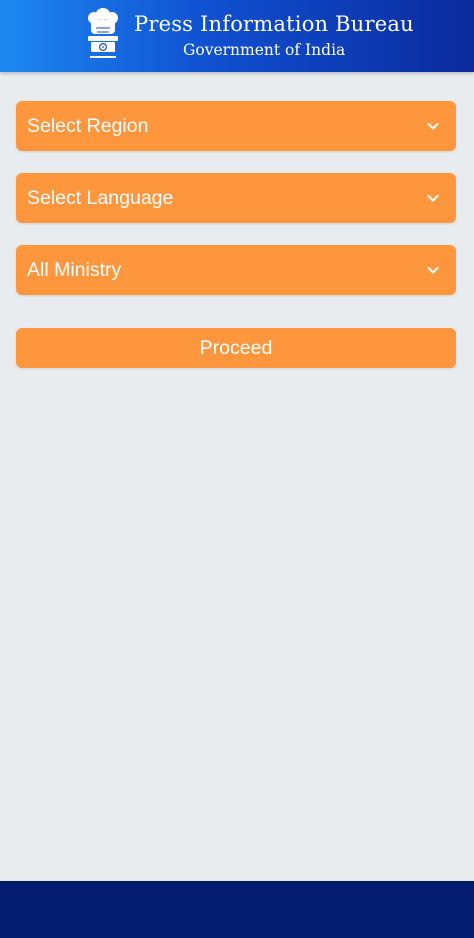  Describe the element at coordinates (74, 269) in the screenshot. I see `ministry-dropdown-label: All Ministry` at that location.